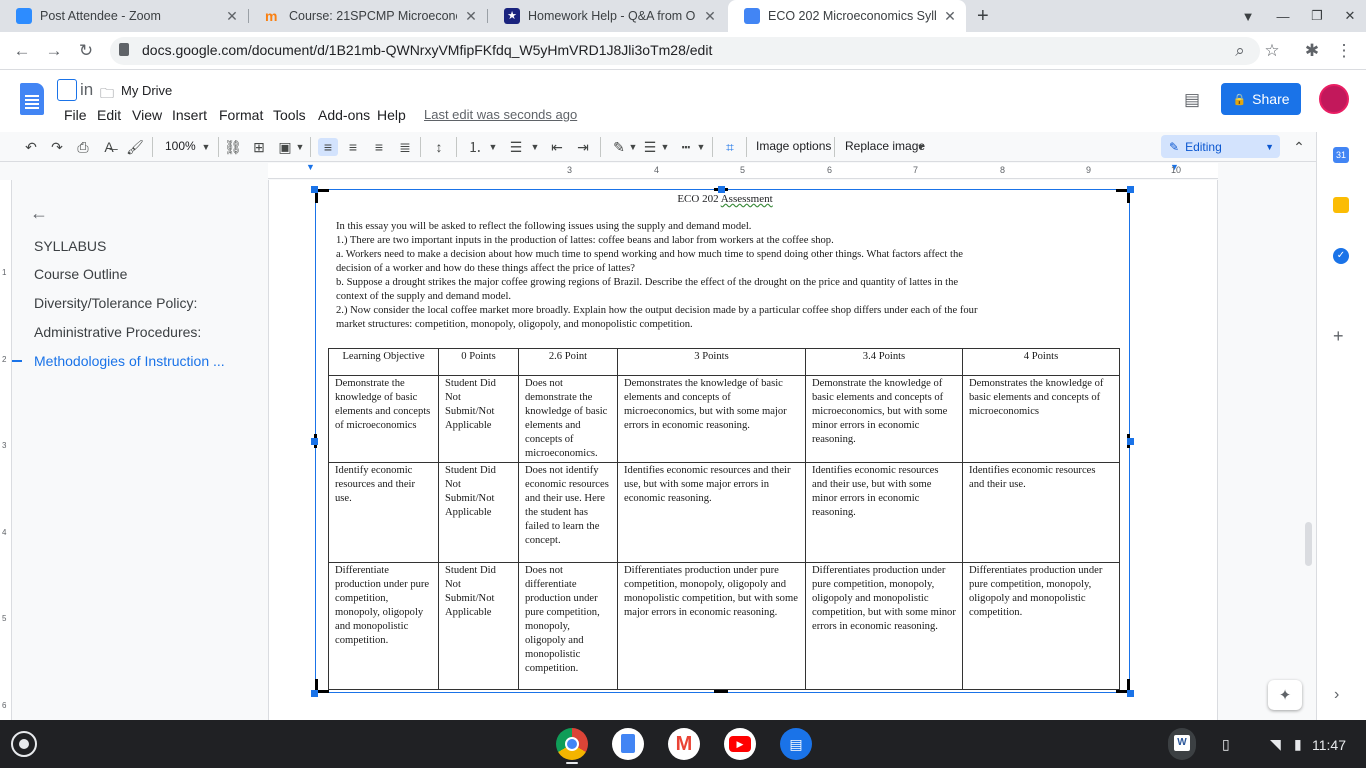  Describe the element at coordinates (1312, 51) in the screenshot. I see `extensions-icon: ✱` at that location.